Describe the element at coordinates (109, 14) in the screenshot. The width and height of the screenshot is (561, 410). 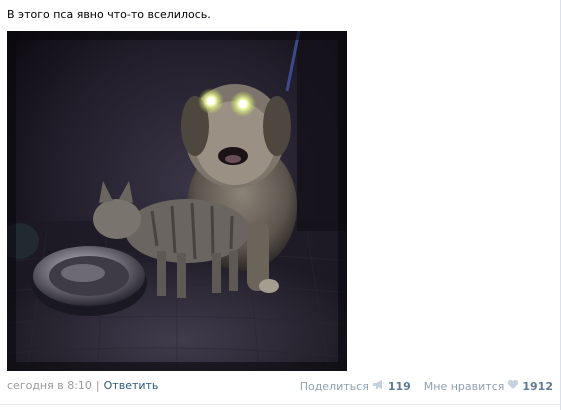
I see `post-text: В этого пса явно что-то вселилось.` at that location.